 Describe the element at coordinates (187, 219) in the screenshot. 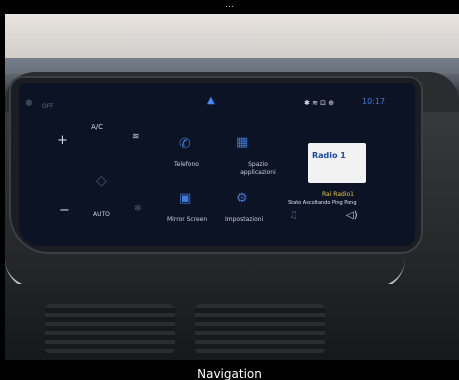

I see `app-label-mirror: Mirror Screen` at that location.